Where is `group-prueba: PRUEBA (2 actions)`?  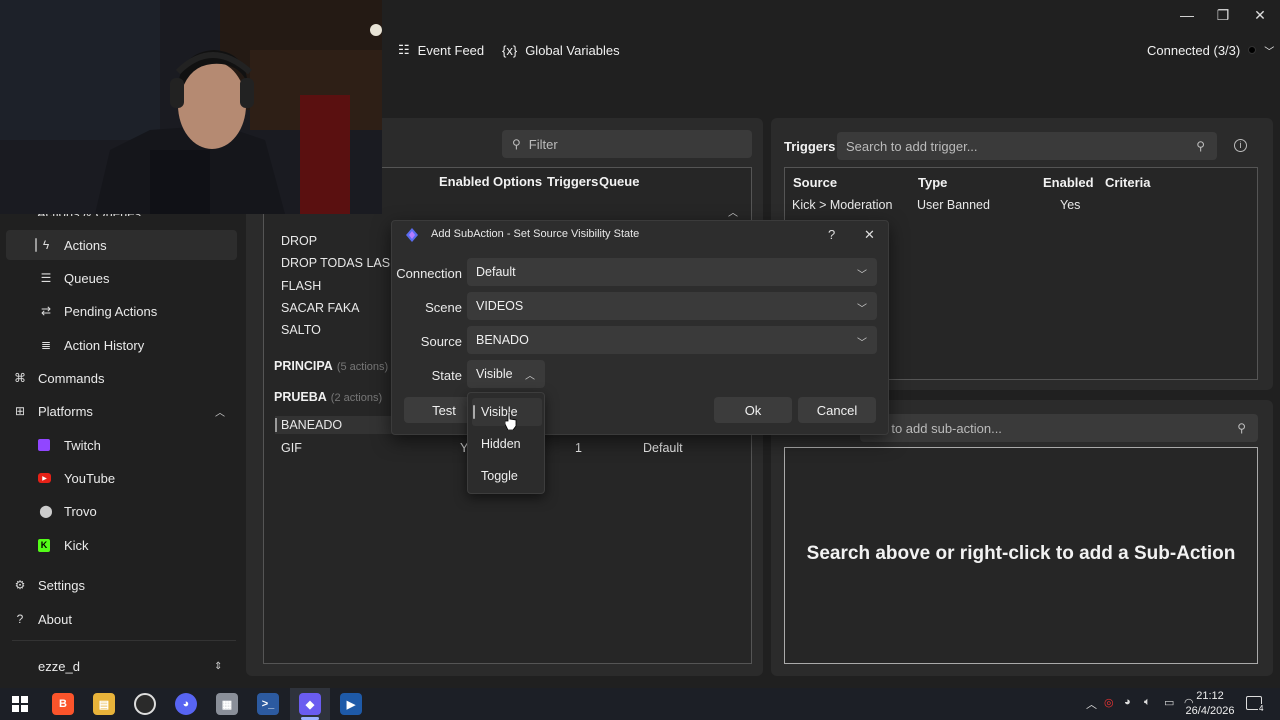 group-prueba: PRUEBA (2 actions) is located at coordinates (328, 397).